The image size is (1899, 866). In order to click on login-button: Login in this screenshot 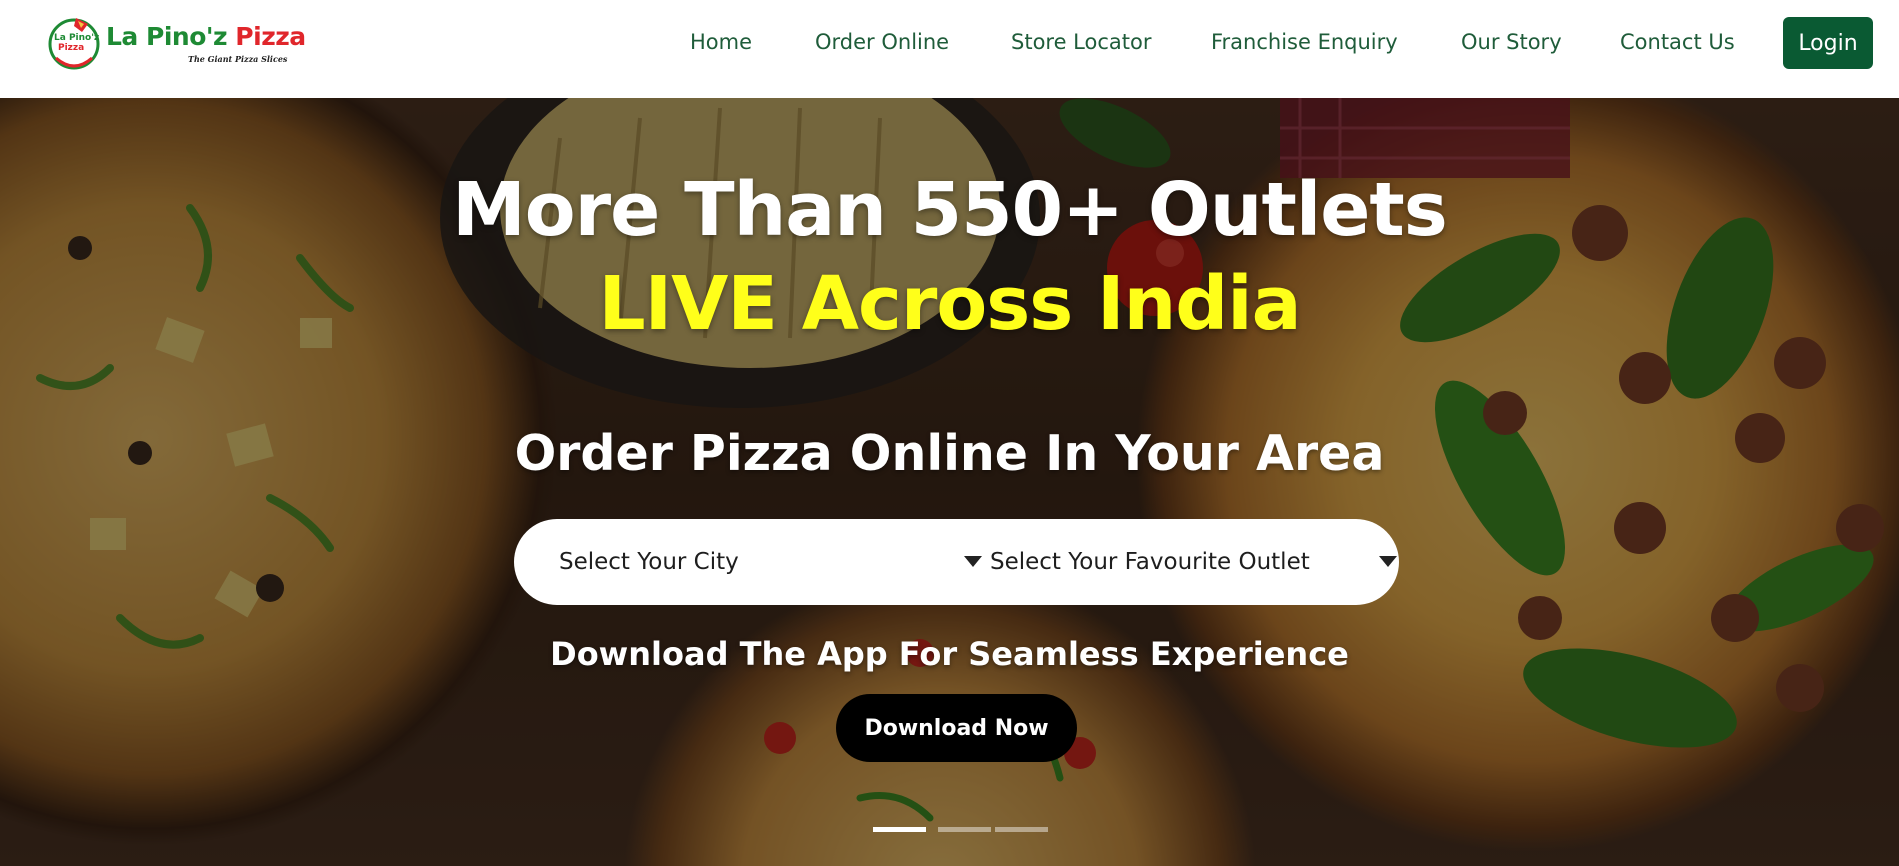, I will do `click(1828, 43)`.